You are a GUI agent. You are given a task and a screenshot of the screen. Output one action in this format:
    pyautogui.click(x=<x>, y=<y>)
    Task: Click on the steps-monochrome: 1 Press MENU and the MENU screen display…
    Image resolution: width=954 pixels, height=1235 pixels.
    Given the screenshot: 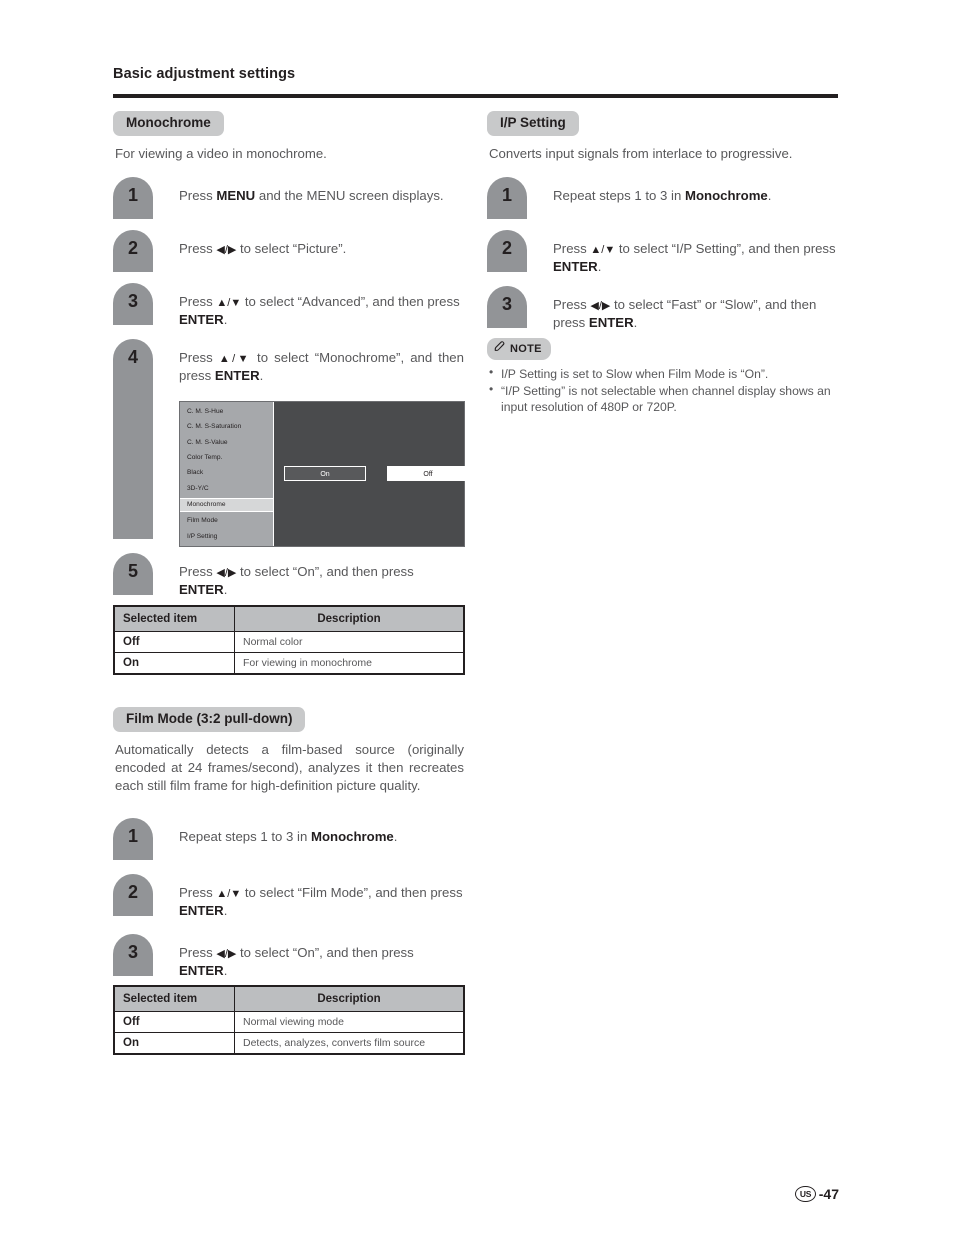 What is the action you would take?
    pyautogui.click(x=291, y=387)
    